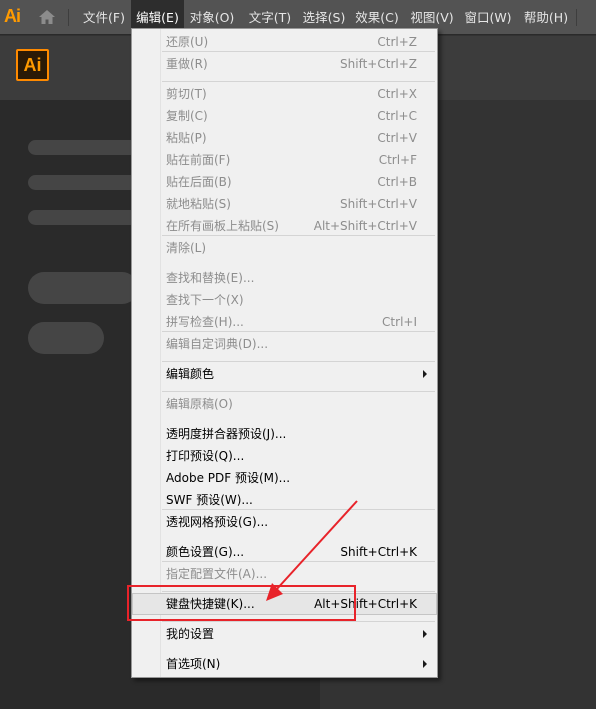 The width and height of the screenshot is (596, 709). What do you see at coordinates (186, 138) in the screenshot?
I see `menu-item-label: 粘贴(P)` at bounding box center [186, 138].